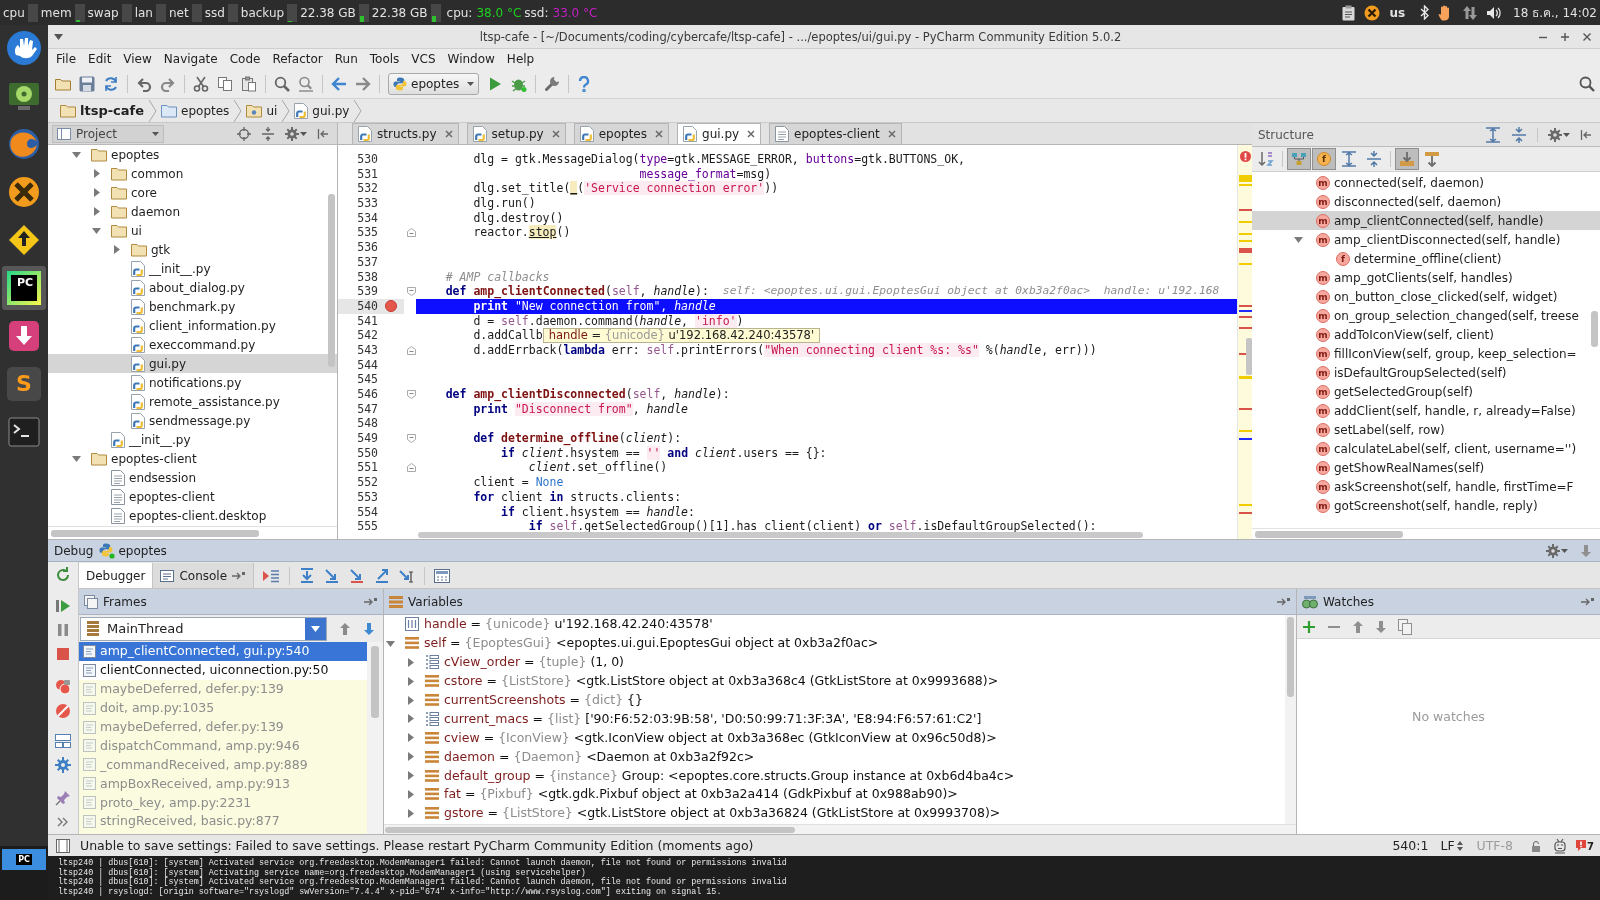 The height and width of the screenshot is (900, 1600). Describe the element at coordinates (369, 628) in the screenshot. I see `arrow-down-icon` at that location.